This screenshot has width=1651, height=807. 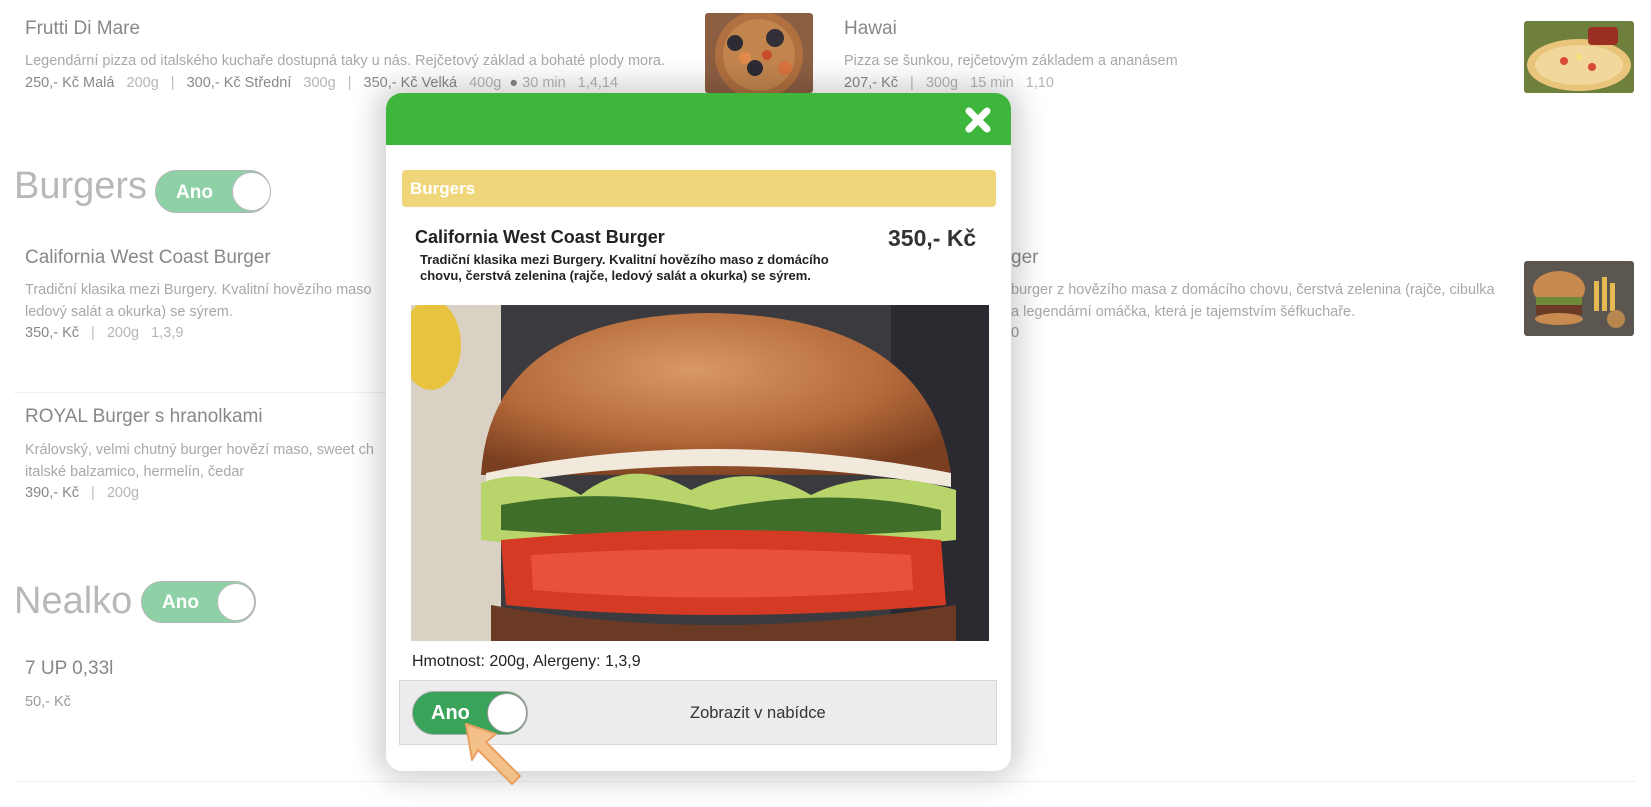 What do you see at coordinates (148, 257) in the screenshot?
I see `item-title-california: California West Coast Burger` at bounding box center [148, 257].